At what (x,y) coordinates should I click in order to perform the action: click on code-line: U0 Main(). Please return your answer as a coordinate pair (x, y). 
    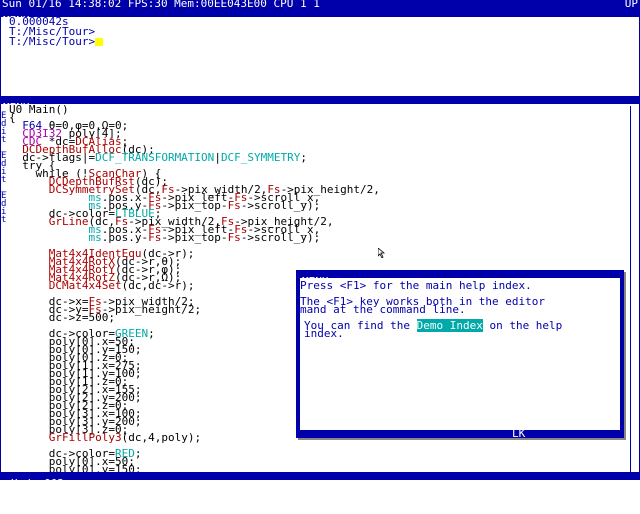
    Looking at the image, I should click on (39, 109).